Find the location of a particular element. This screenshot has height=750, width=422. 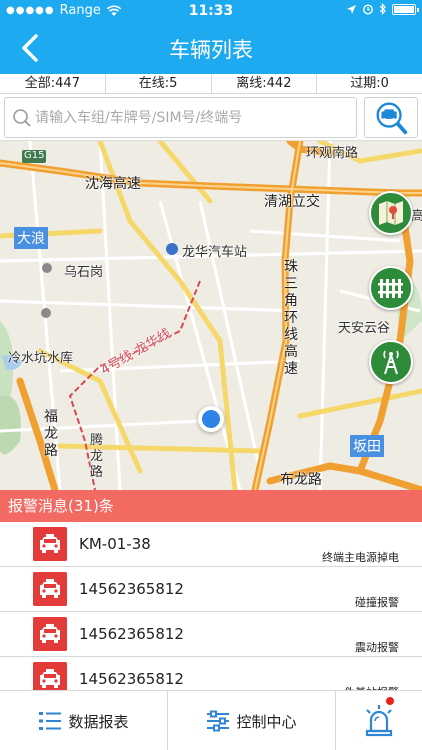

bottom-tab-bar: 数据报表 控制中心 is located at coordinates (211, 720).